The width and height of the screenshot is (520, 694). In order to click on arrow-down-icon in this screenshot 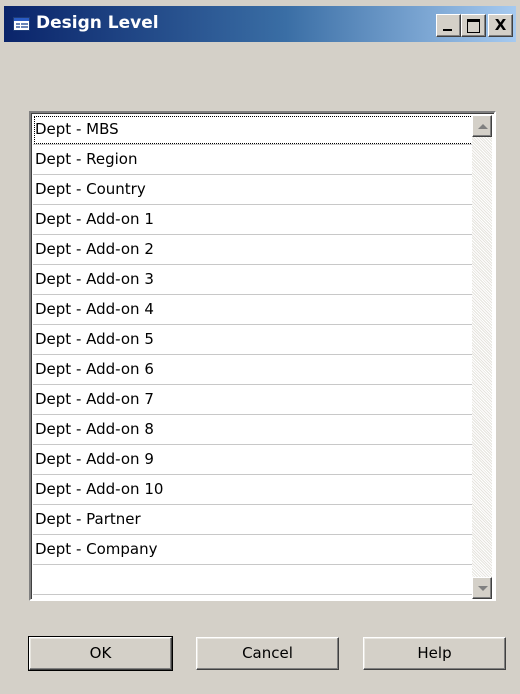, I will do `click(483, 588)`.